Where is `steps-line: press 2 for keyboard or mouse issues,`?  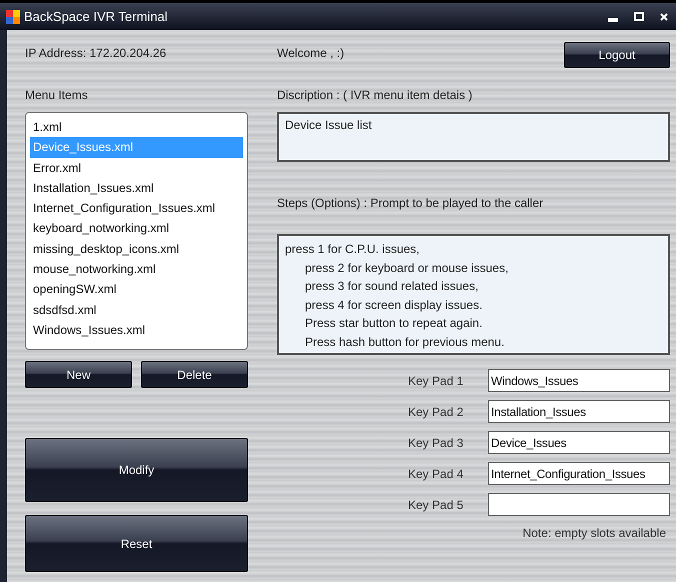 steps-line: press 2 for keyboard or mouse issues, is located at coordinates (407, 268).